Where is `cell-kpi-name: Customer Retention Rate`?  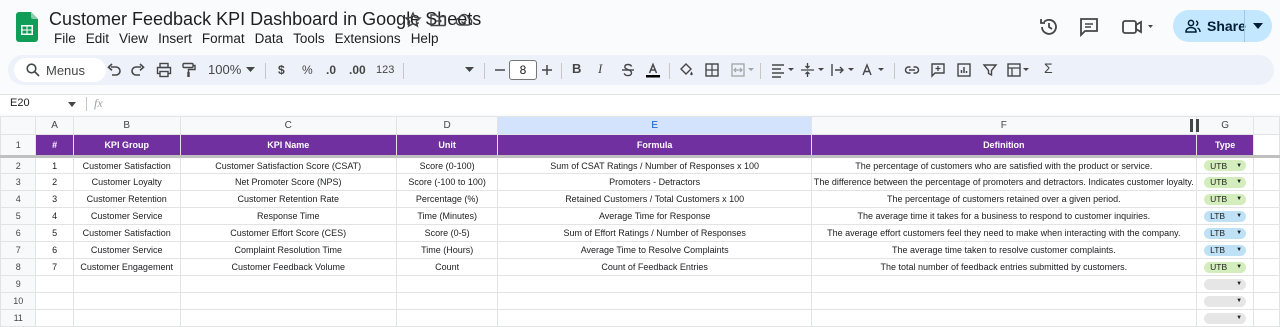
cell-kpi-name: Customer Retention Rate is located at coordinates (288, 199).